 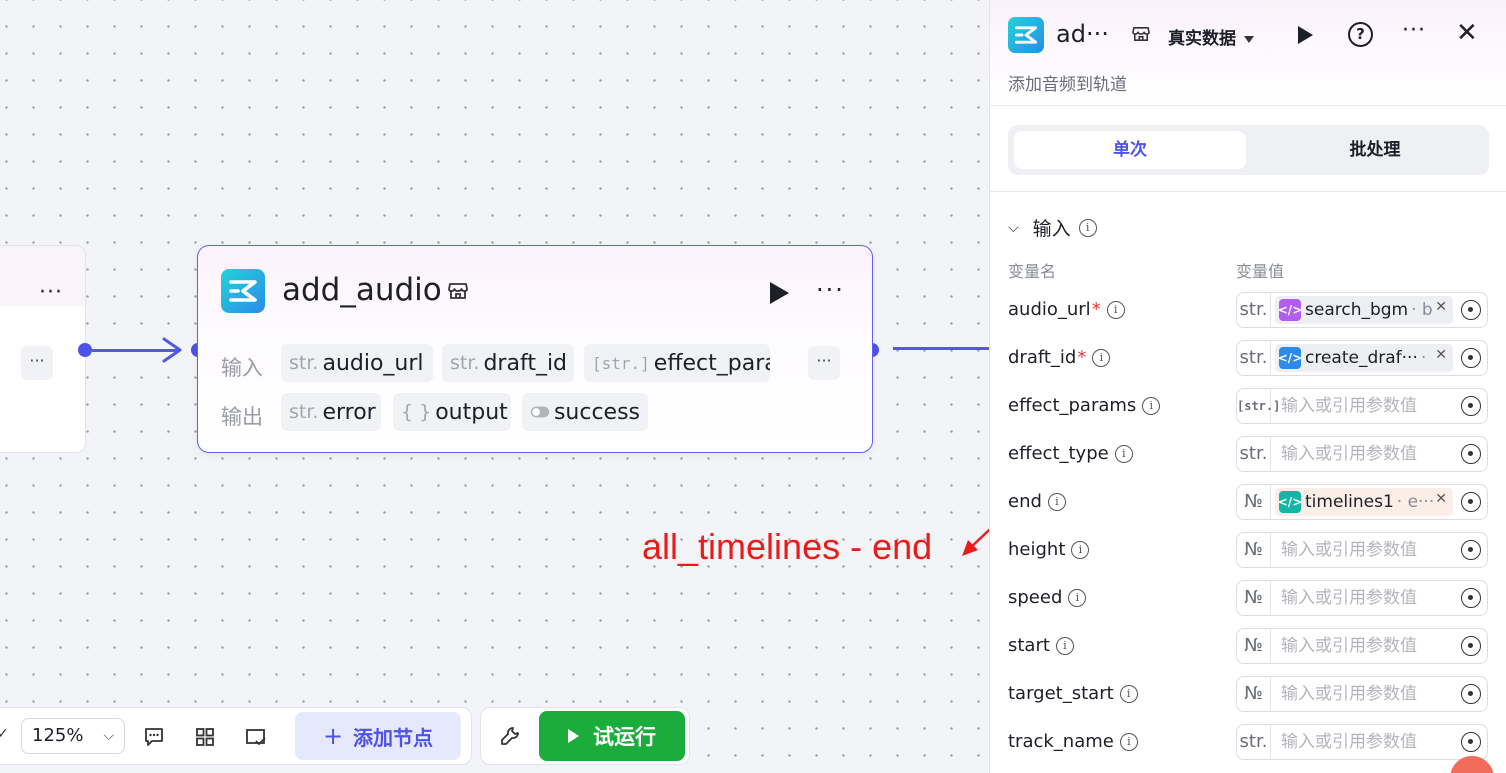 What do you see at coordinates (1360, 34) in the screenshot?
I see `help-icon: ?` at bounding box center [1360, 34].